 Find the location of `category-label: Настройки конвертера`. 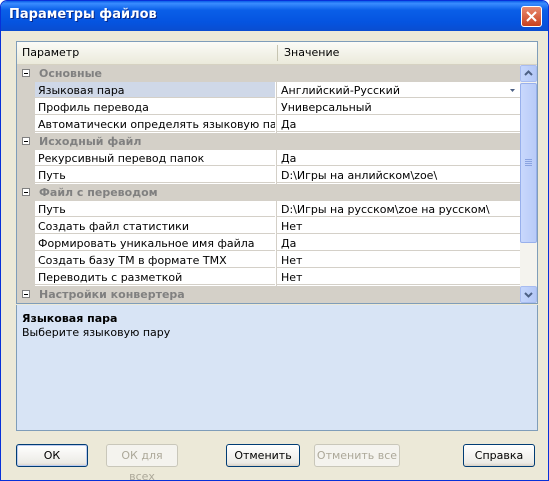

category-label: Настройки конвертера is located at coordinates (112, 294).